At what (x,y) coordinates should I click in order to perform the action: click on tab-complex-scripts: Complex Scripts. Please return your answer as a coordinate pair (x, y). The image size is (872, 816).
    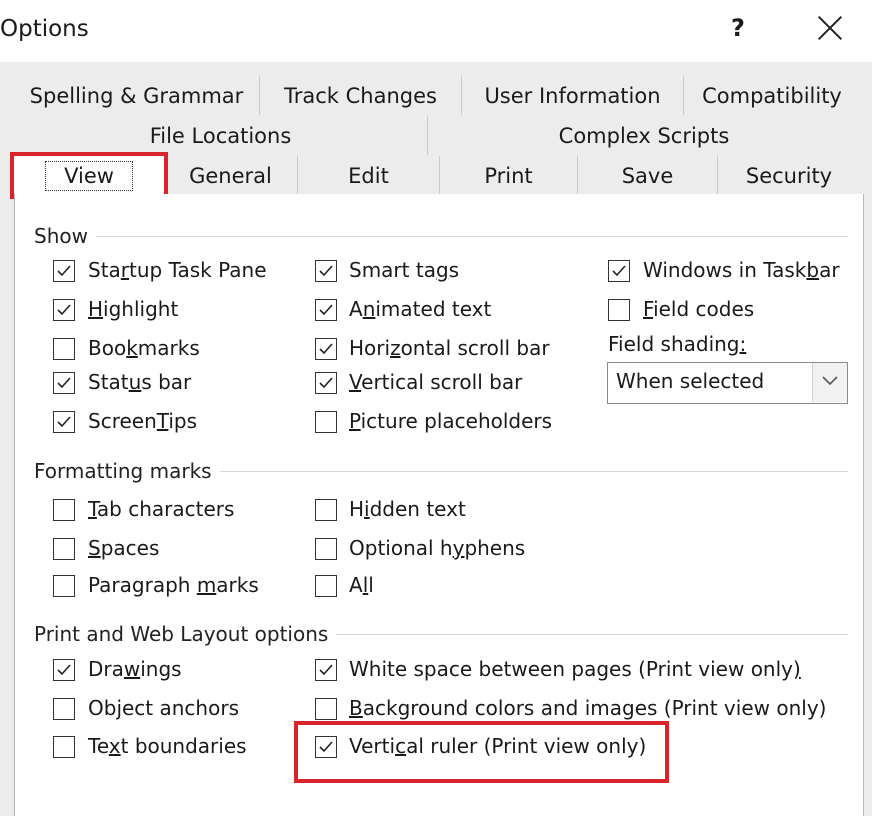
    Looking at the image, I should click on (644, 135).